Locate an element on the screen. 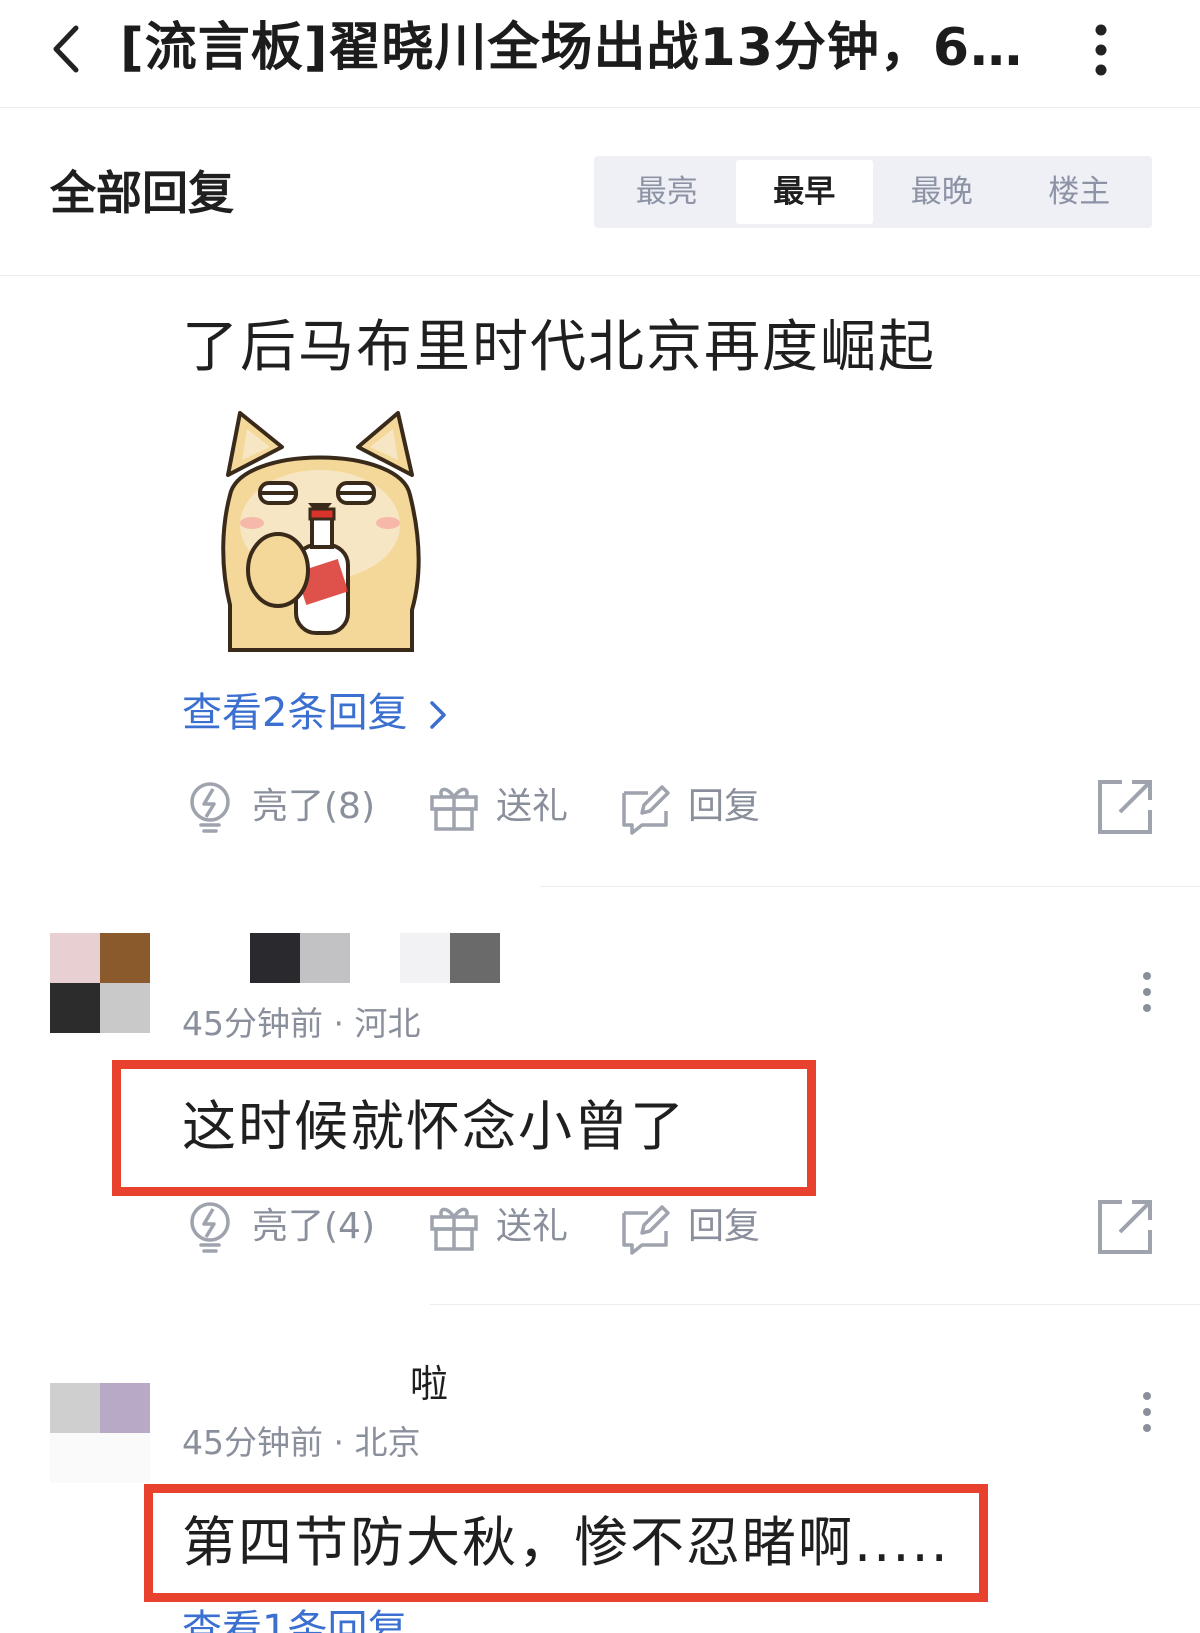  tab-earliest: 最早 is located at coordinates (804, 192).